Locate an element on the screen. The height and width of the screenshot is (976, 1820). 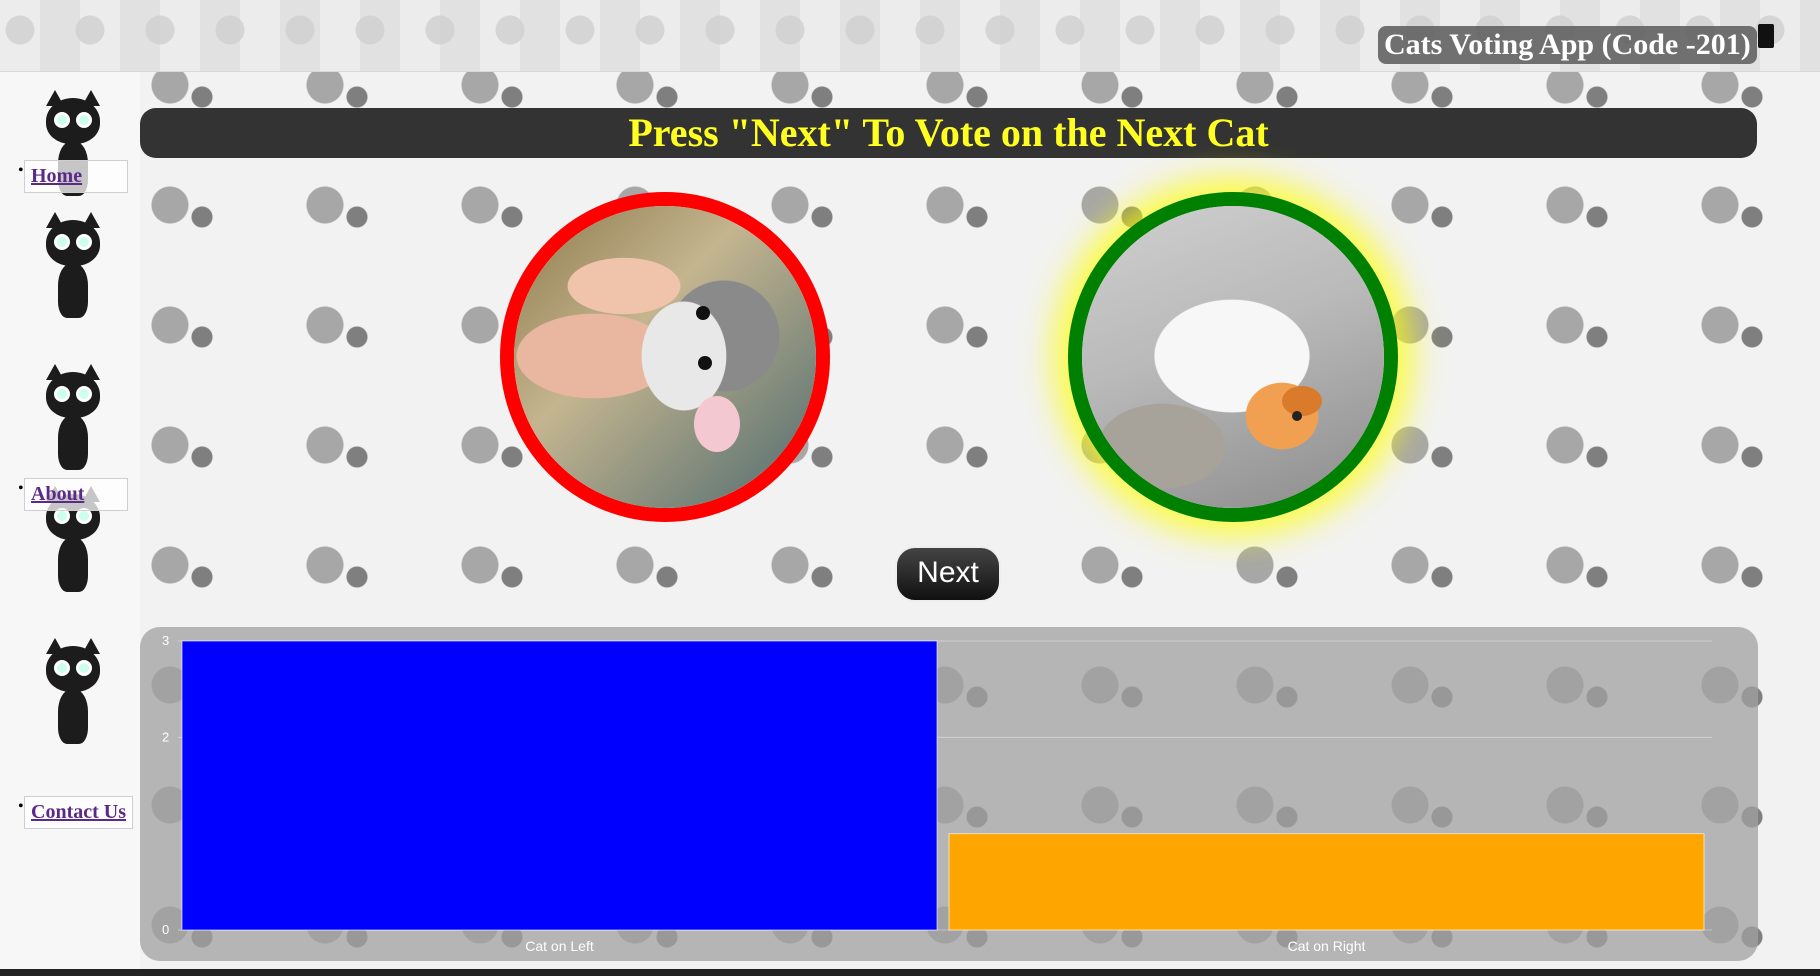
sidebar-item-contact: Contact Us is located at coordinates (75, 812).